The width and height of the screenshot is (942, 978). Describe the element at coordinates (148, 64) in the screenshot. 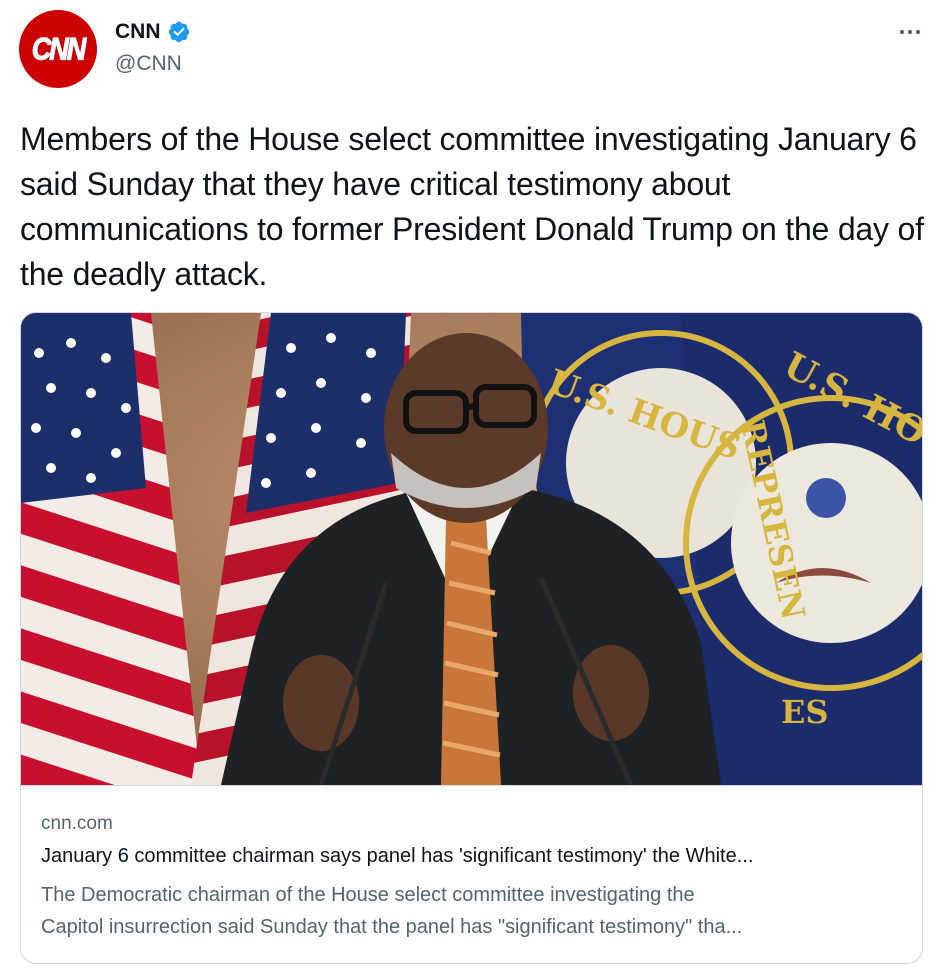

I see `handle: @CNN` at that location.